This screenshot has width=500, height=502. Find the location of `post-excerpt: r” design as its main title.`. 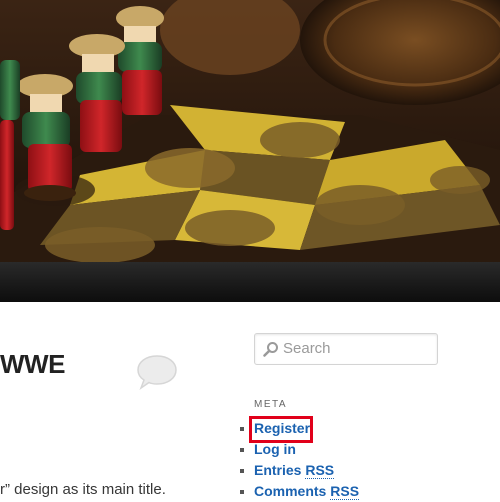

post-excerpt: r” design as its main title. is located at coordinates (83, 489).